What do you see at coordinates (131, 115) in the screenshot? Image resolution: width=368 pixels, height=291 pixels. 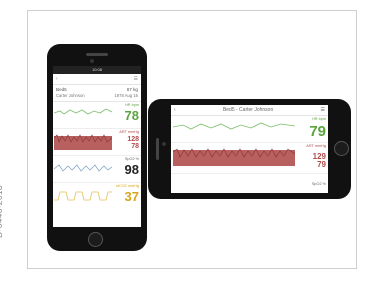 I see `hr-value: 78` at bounding box center [131, 115].